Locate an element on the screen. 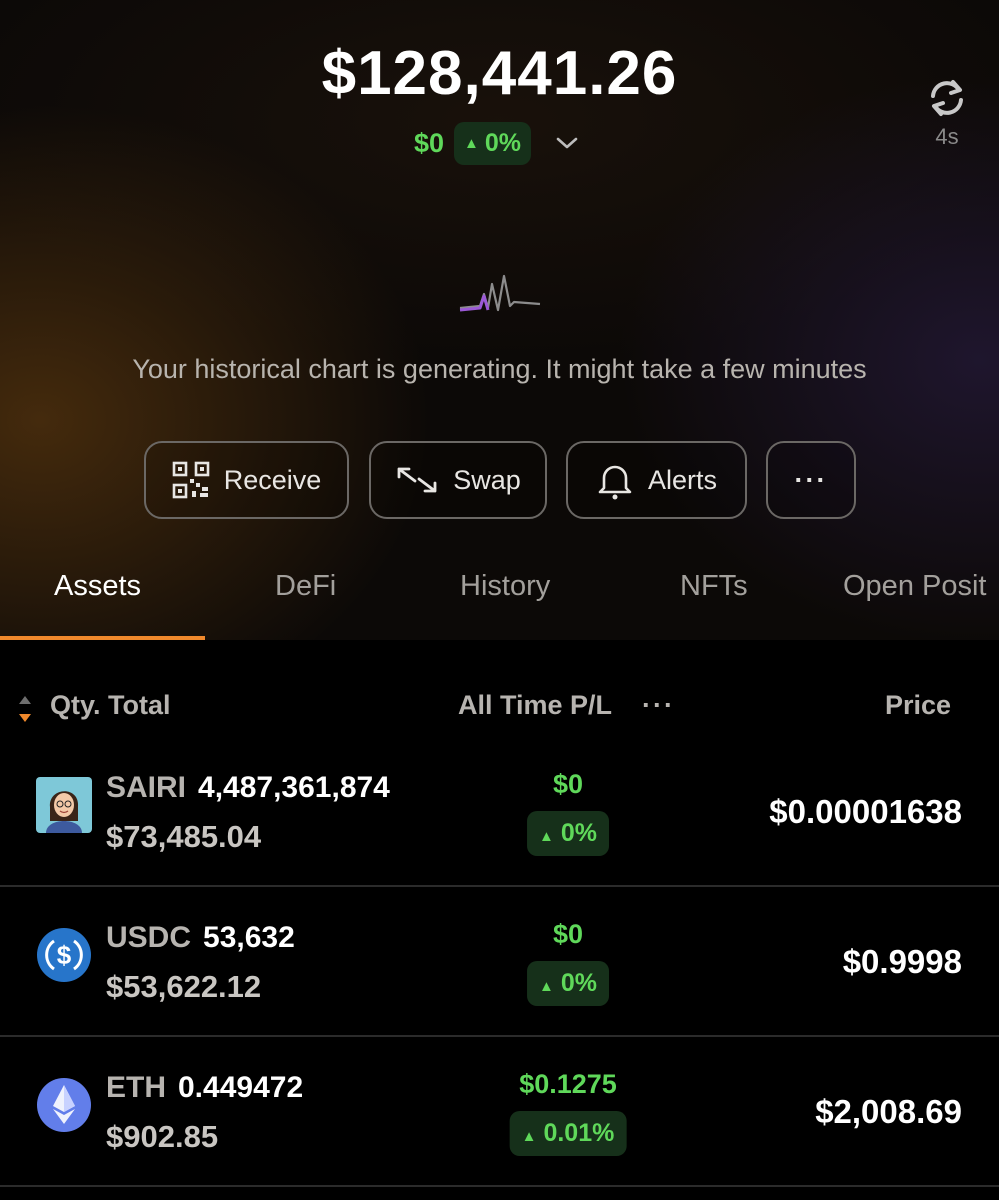  refresh-button: 4s is located at coordinates (947, 114).